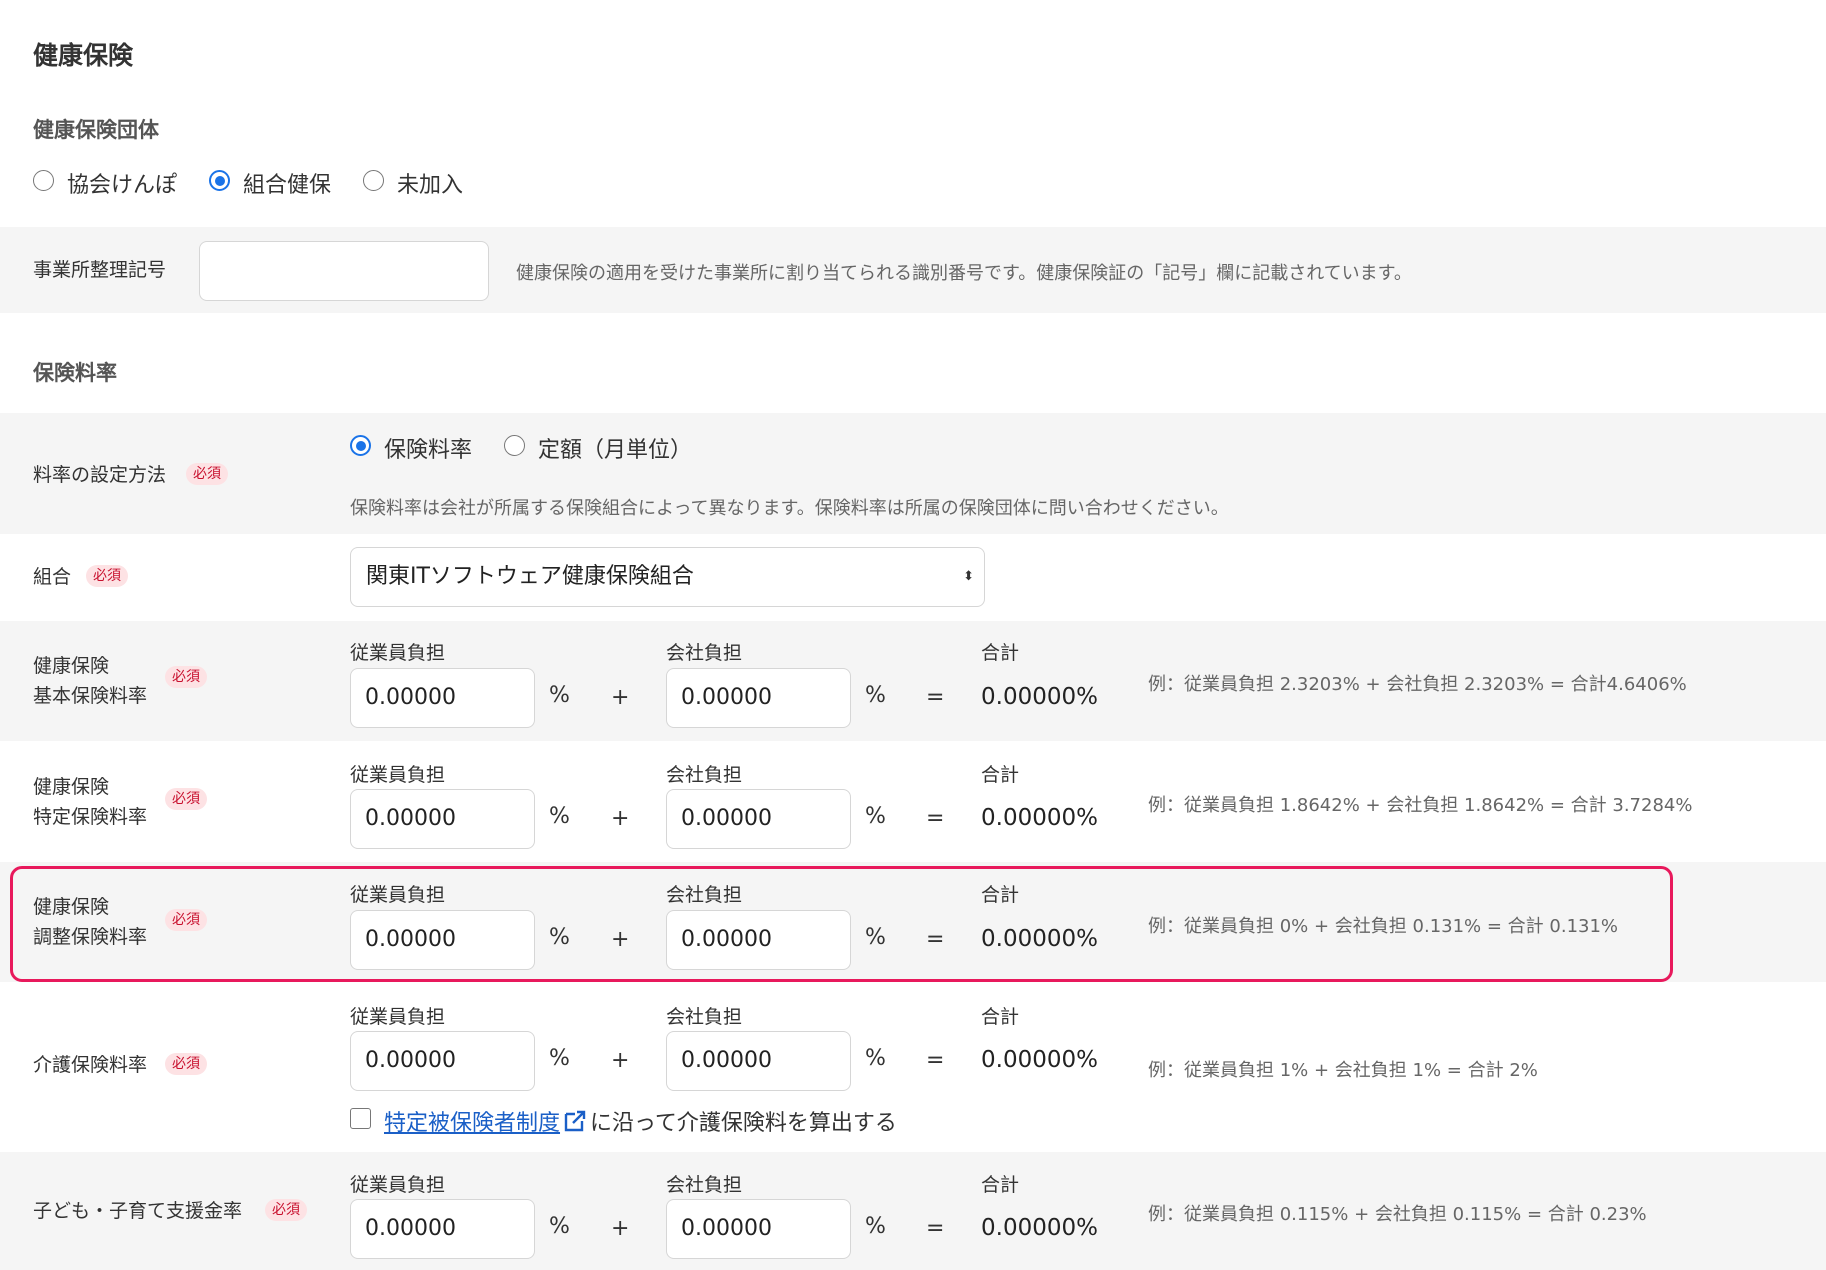 This screenshot has width=1826, height=1270. I want to click on radio-fixed-label: 定額（月単位）, so click(615, 448).